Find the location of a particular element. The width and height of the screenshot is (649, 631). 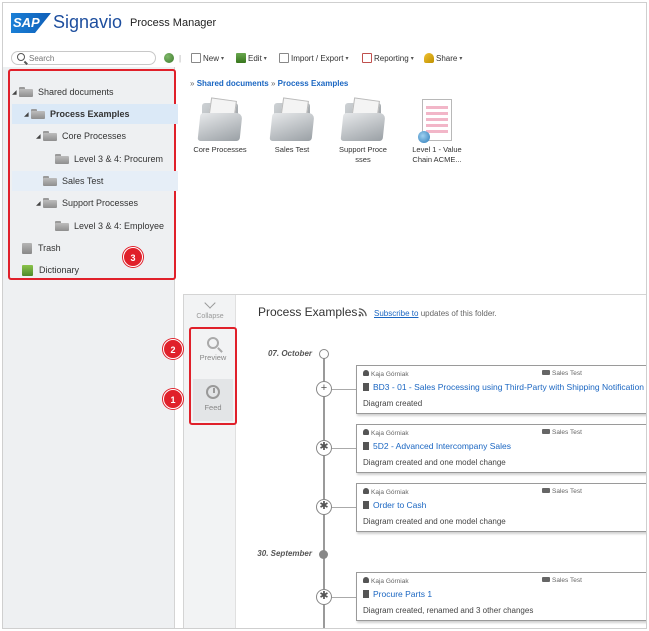

subscribe-rest: updates of this folder. is located at coordinates (458, 313).